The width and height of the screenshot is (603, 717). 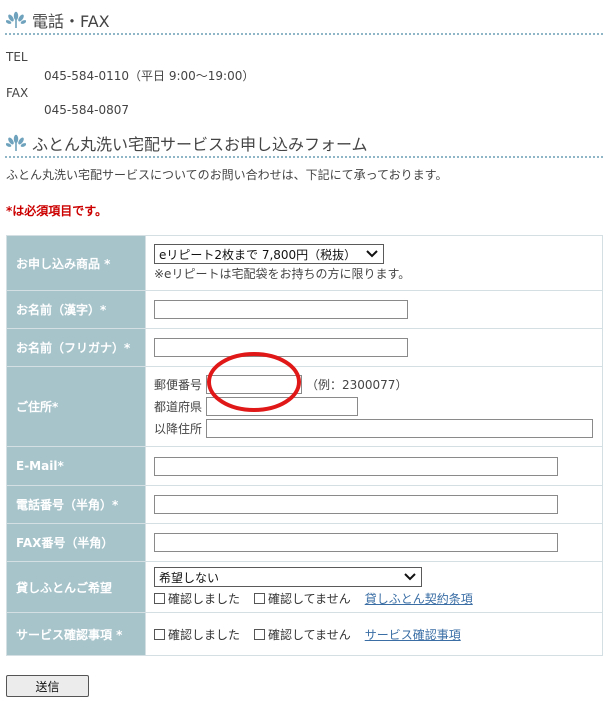 What do you see at coordinates (413, 634) in the screenshot?
I see `service-terms-link: サービス確認事項` at bounding box center [413, 634].